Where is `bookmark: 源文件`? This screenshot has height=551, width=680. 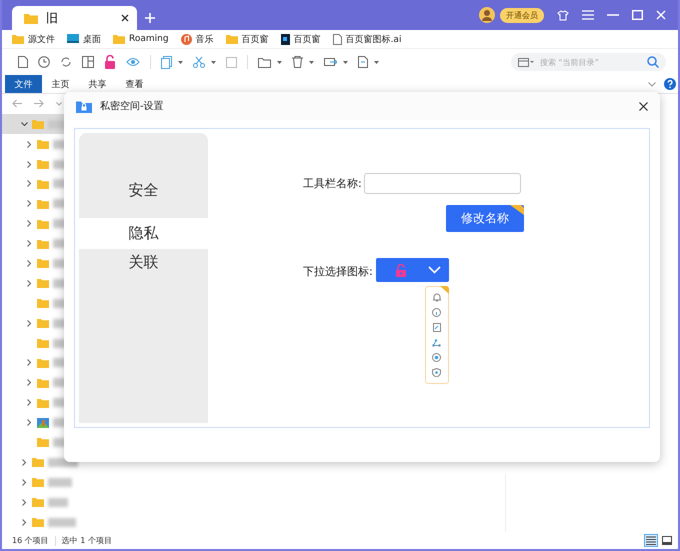 bookmark: 源文件 is located at coordinates (33, 39).